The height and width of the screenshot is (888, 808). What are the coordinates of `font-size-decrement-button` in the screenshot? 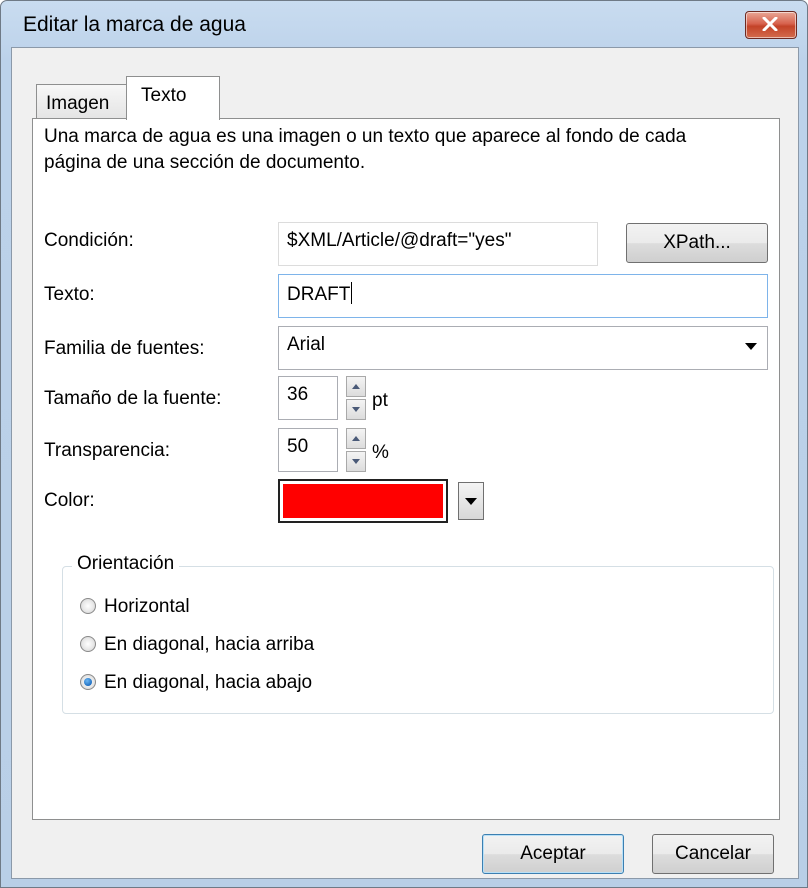 It's located at (356, 409).